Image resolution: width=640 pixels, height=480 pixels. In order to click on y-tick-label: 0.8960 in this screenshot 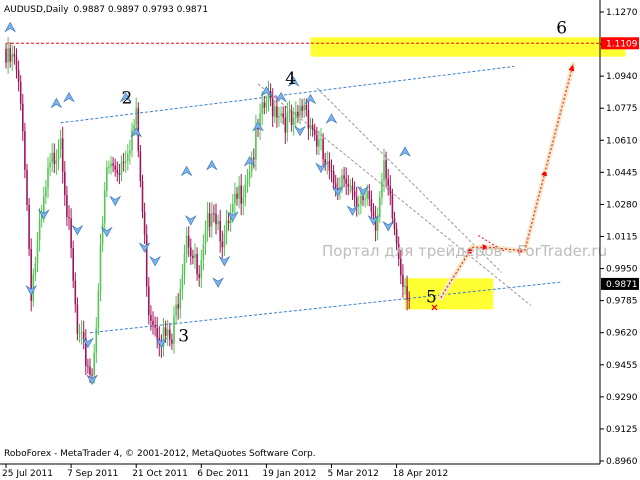, I will do `click(622, 462)`.